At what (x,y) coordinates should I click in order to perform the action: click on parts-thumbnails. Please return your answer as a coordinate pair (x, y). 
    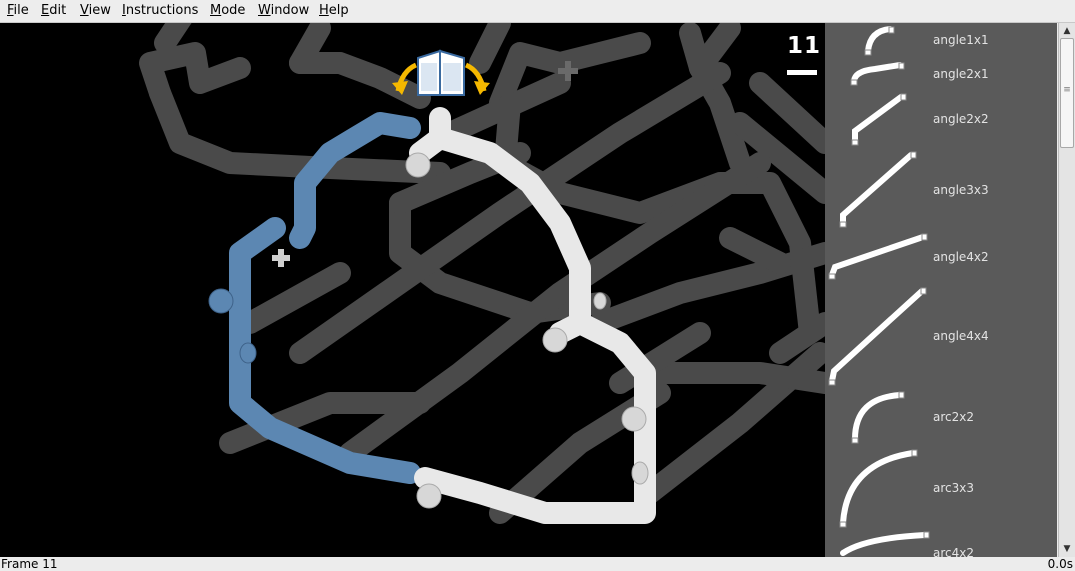
    Looking at the image, I should click on (879, 291).